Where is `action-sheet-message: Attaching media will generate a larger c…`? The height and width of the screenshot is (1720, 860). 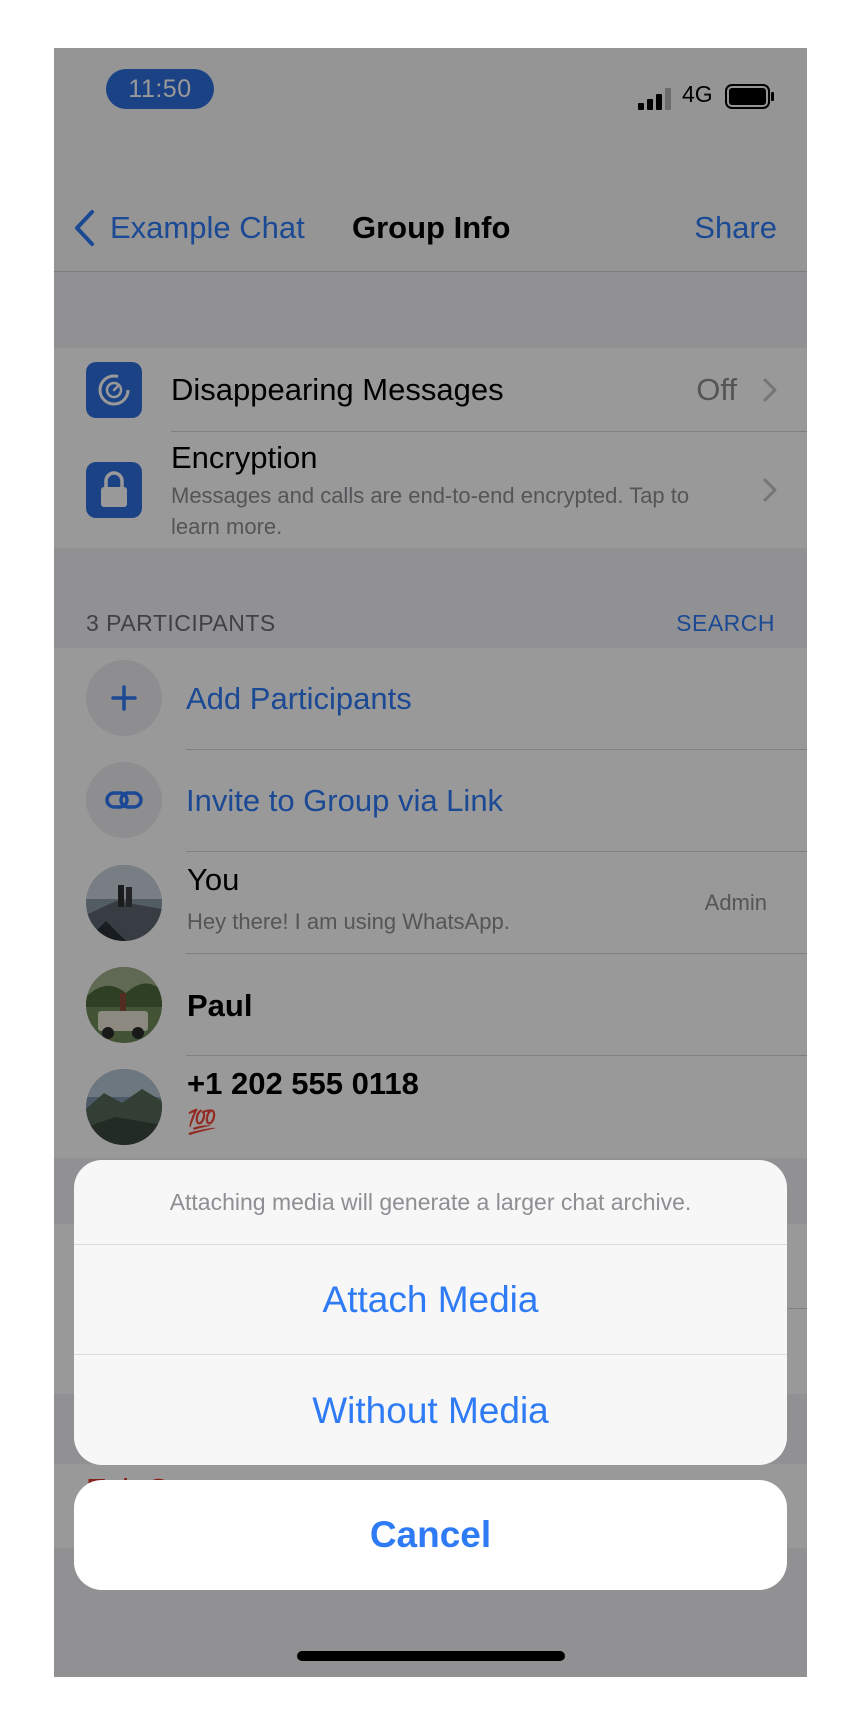
action-sheet-message: Attaching media will generate a larger c… is located at coordinates (430, 1202).